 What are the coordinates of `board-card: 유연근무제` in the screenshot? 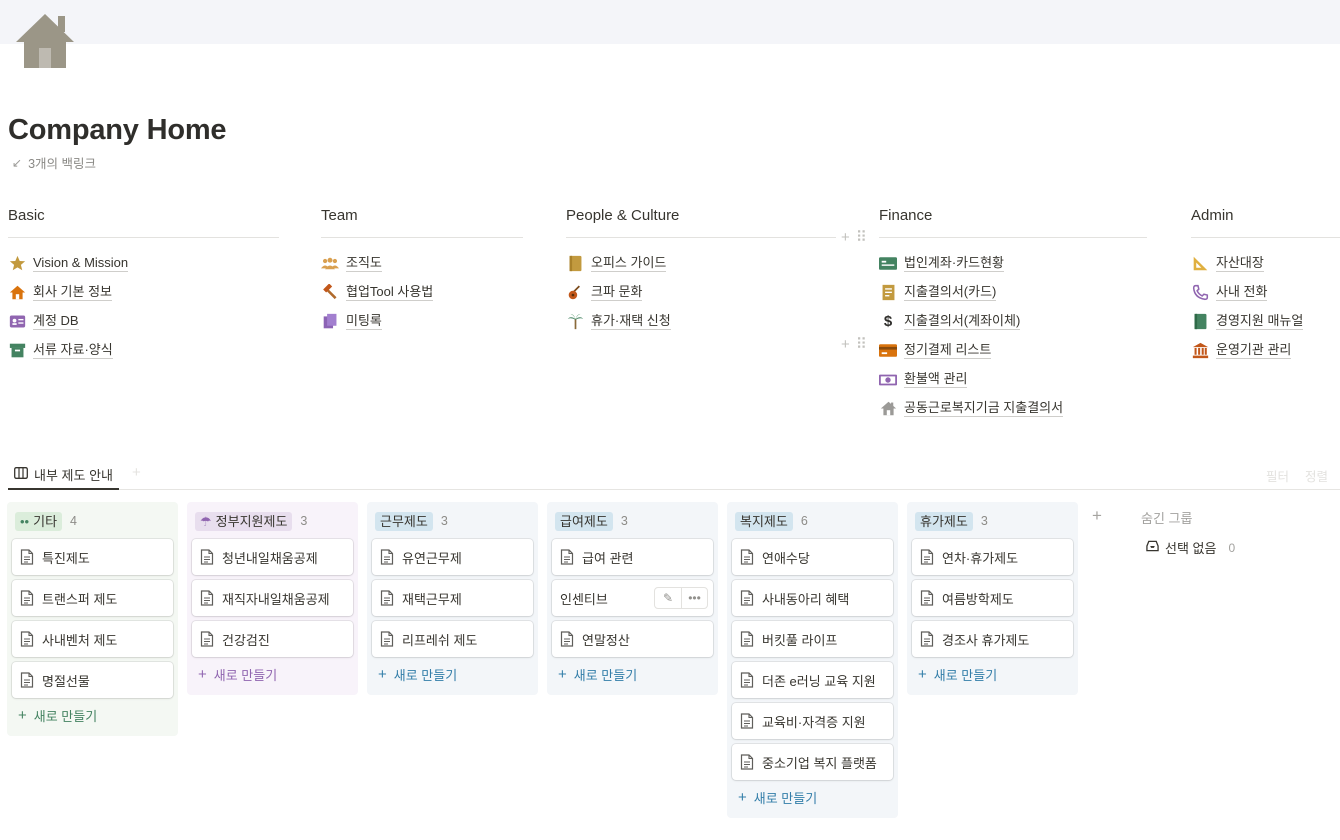 It's located at (452, 557).